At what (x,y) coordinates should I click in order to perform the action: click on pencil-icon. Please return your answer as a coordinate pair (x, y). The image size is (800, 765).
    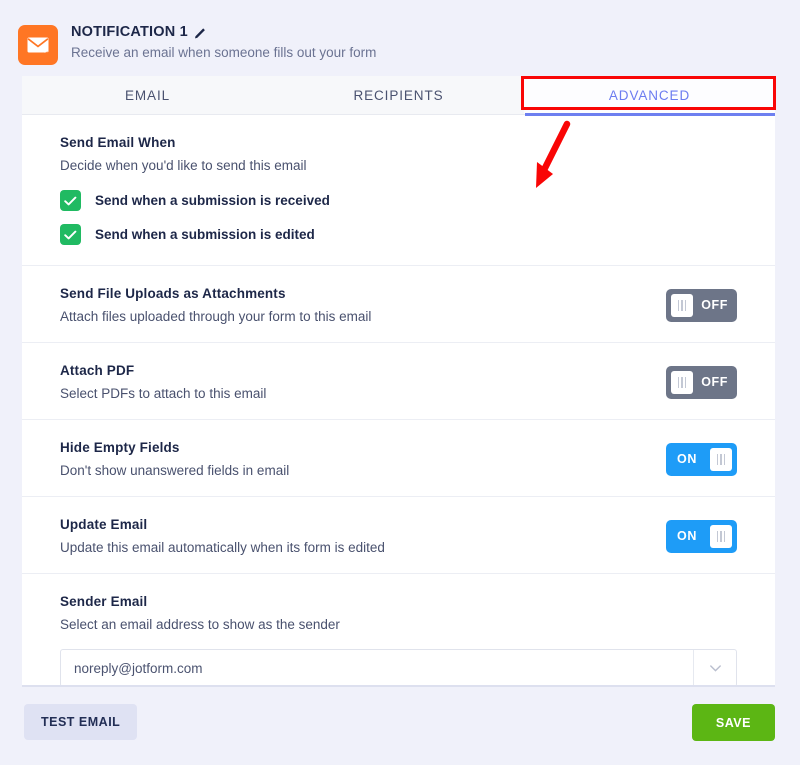
    Looking at the image, I should click on (200, 32).